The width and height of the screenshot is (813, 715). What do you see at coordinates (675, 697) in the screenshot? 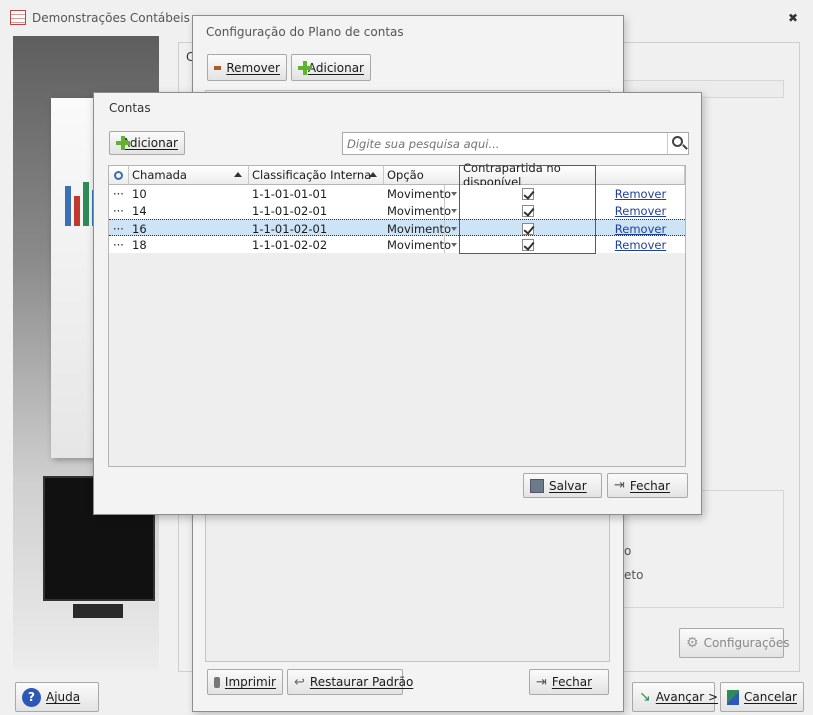
I see `next-button: ↘ Avançar >` at bounding box center [675, 697].